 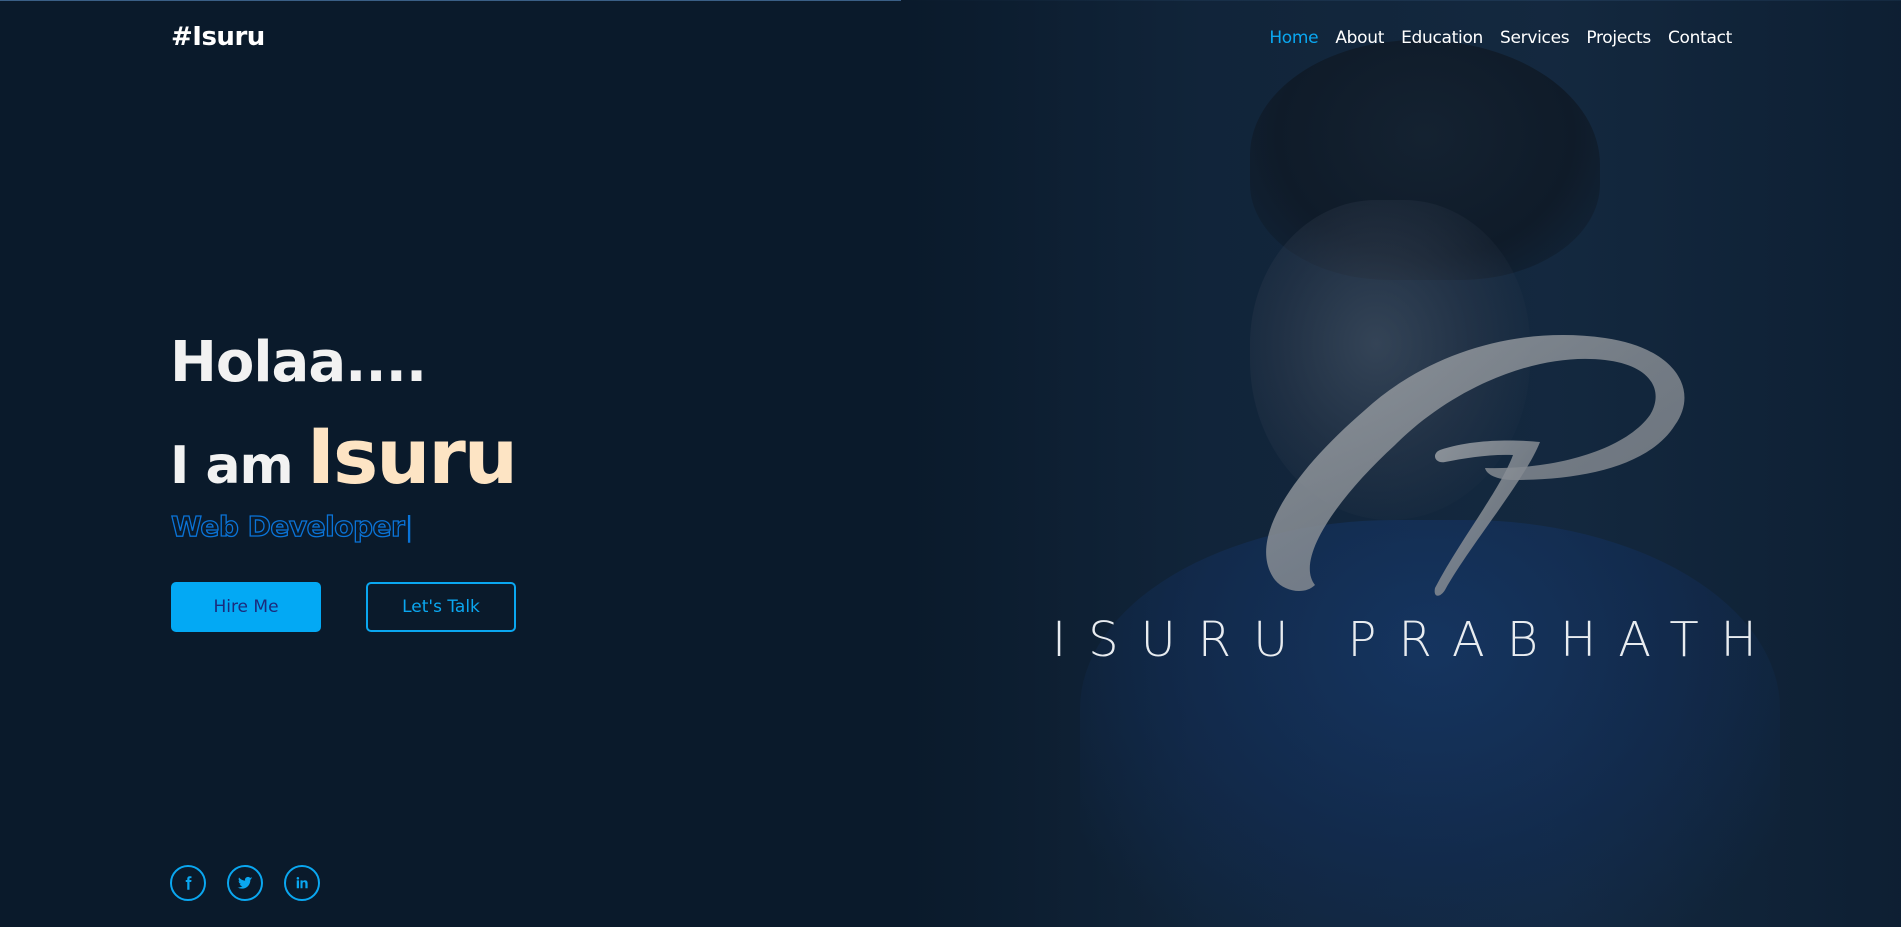 I want to click on signature-stroke-bar, so click(x=1487, y=518).